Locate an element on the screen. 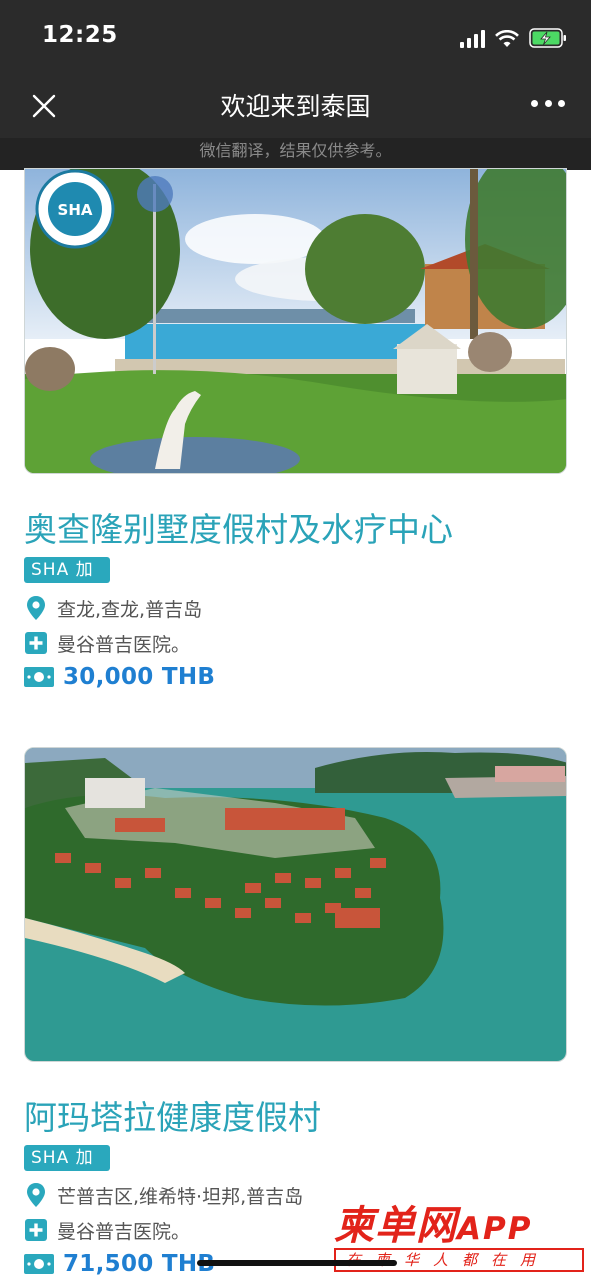  page-title: 欢迎来到泰国 is located at coordinates (295, 106).